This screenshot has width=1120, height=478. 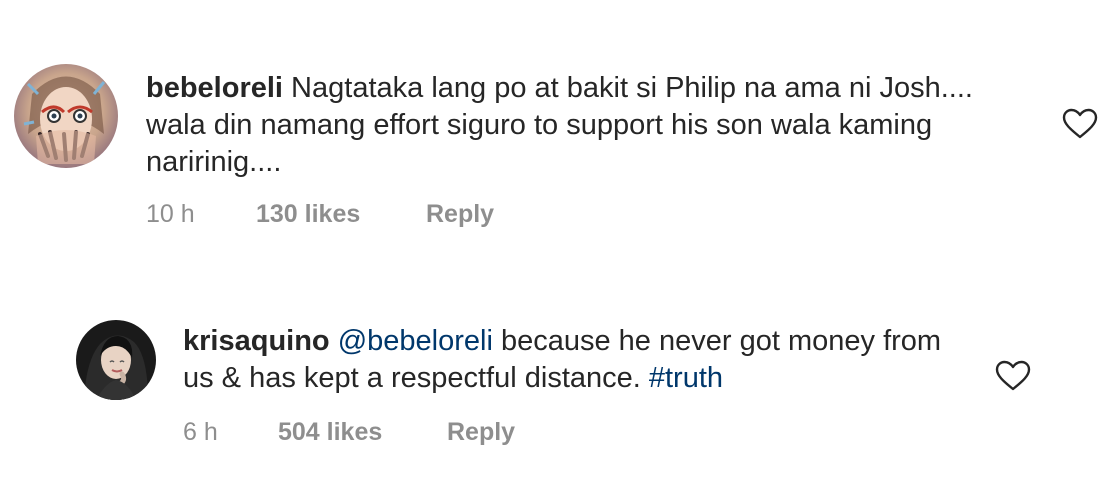 I want to click on username: krisaquino, so click(x=256, y=341).